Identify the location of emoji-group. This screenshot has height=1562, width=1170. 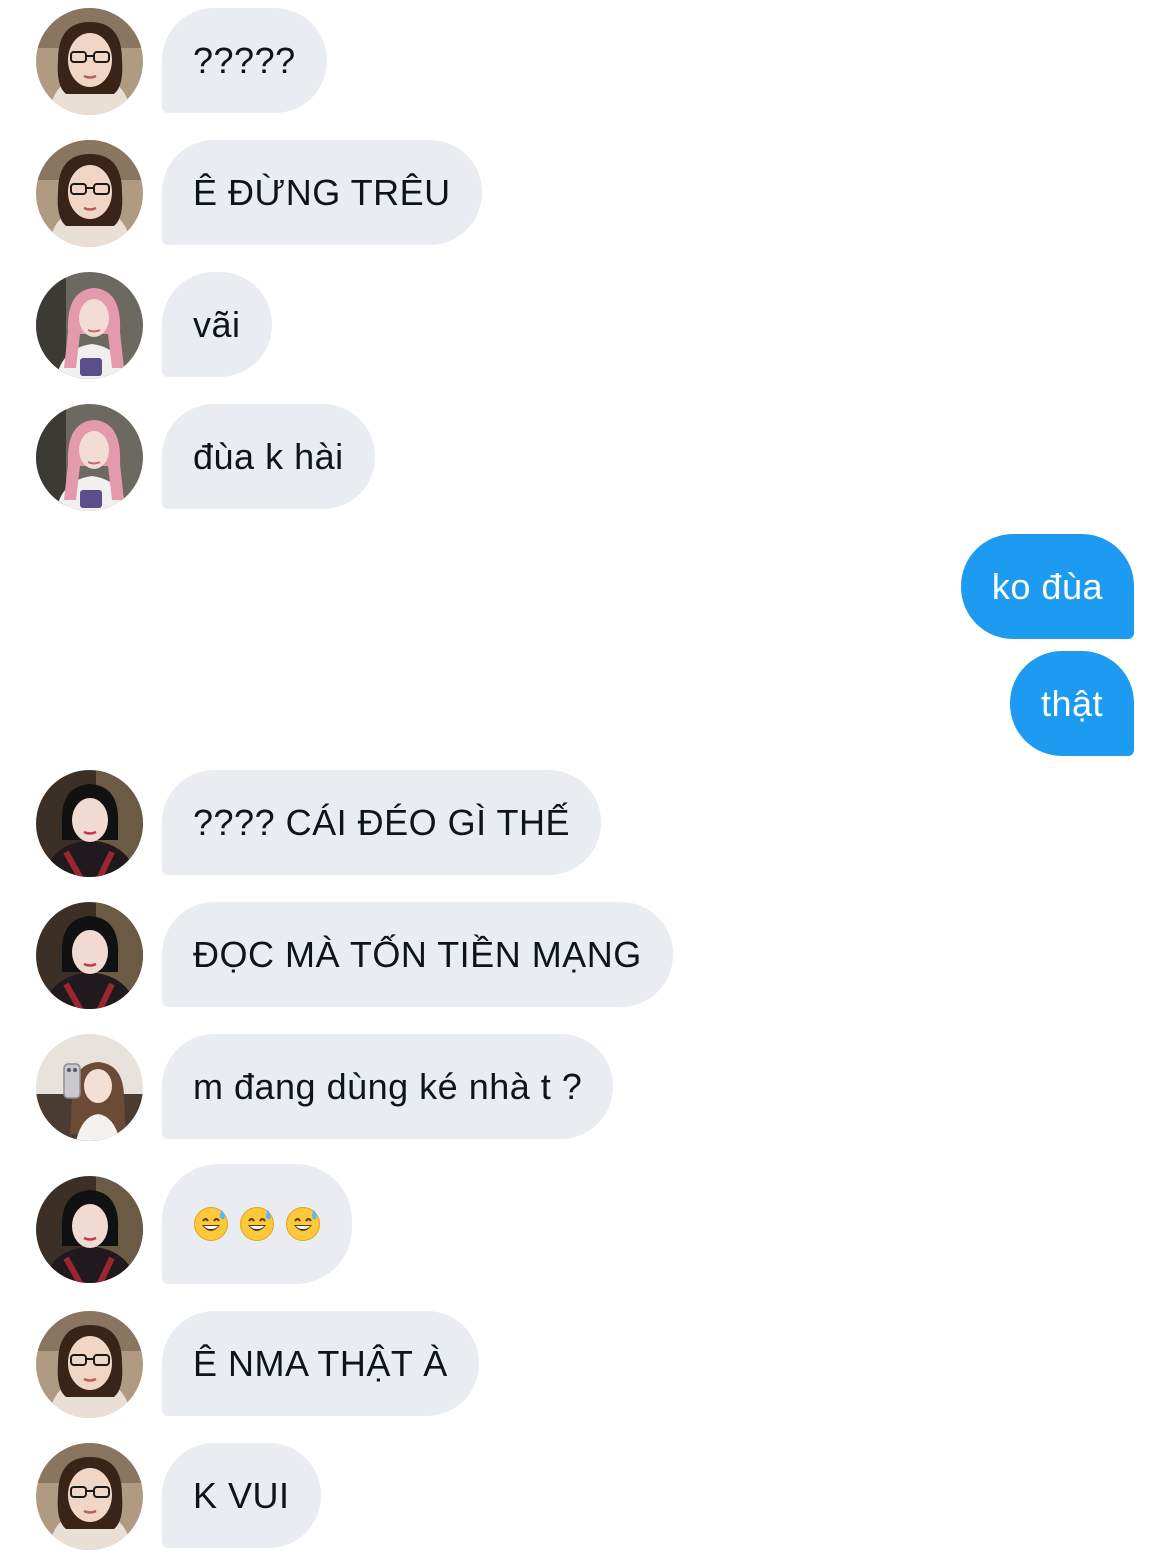
(257, 1224).